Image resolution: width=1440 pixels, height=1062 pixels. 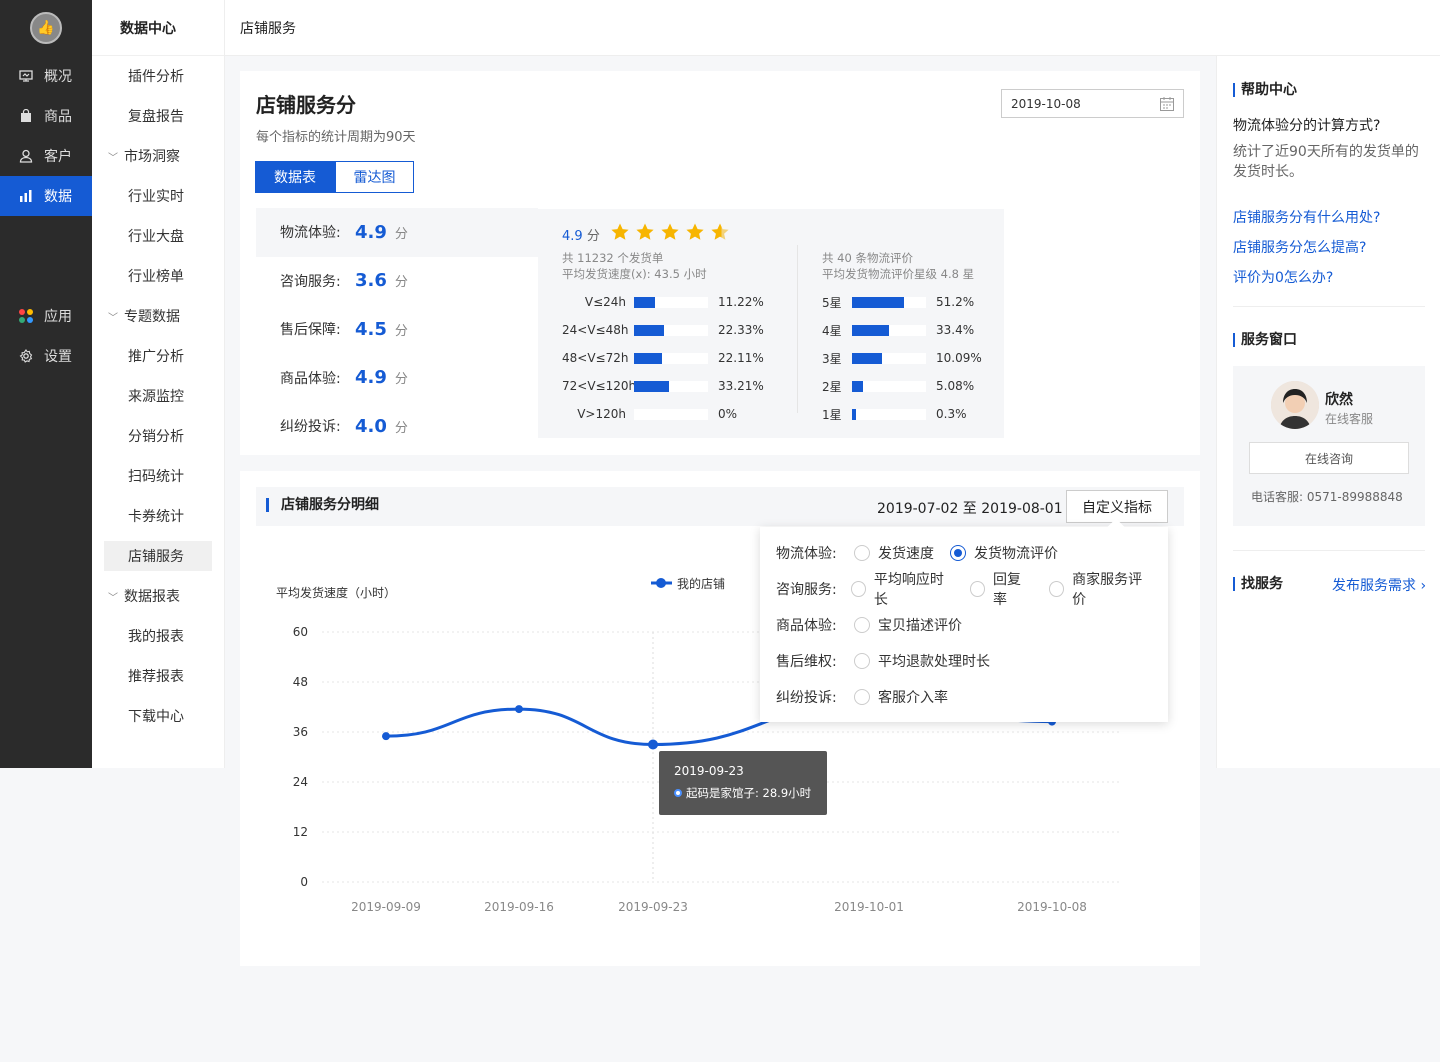 What do you see at coordinates (304, 882) in the screenshot?
I see `y-tick-label: 0` at bounding box center [304, 882].